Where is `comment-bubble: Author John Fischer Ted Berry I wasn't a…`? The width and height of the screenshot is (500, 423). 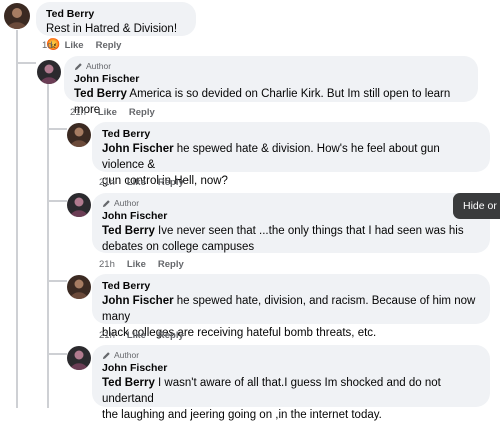 comment-bubble: Author John Fischer Ted Berry I wasn't a… is located at coordinates (291, 383).